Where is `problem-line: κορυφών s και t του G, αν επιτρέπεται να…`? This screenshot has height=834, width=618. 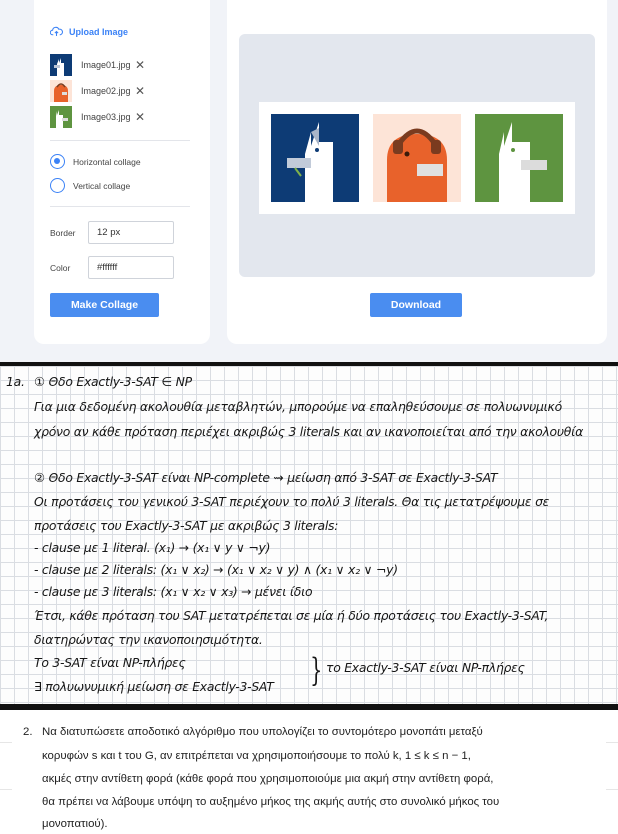 problem-line: κορυφών s και t του G, αν επιτρέπεται να… is located at coordinates (256, 756).